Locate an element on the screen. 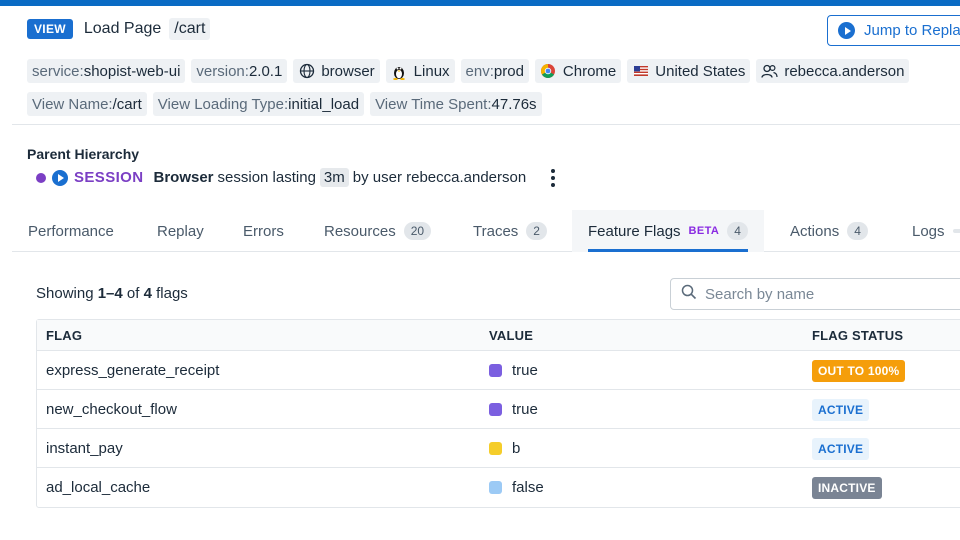 The height and width of the screenshot is (540, 960). play-icon is located at coordinates (846, 30).